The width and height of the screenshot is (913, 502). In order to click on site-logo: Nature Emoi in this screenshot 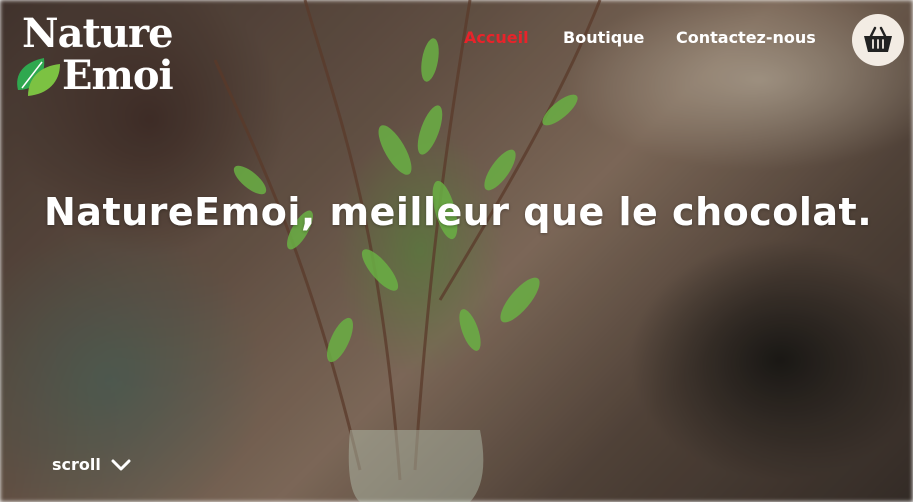, I will do `click(106, 57)`.